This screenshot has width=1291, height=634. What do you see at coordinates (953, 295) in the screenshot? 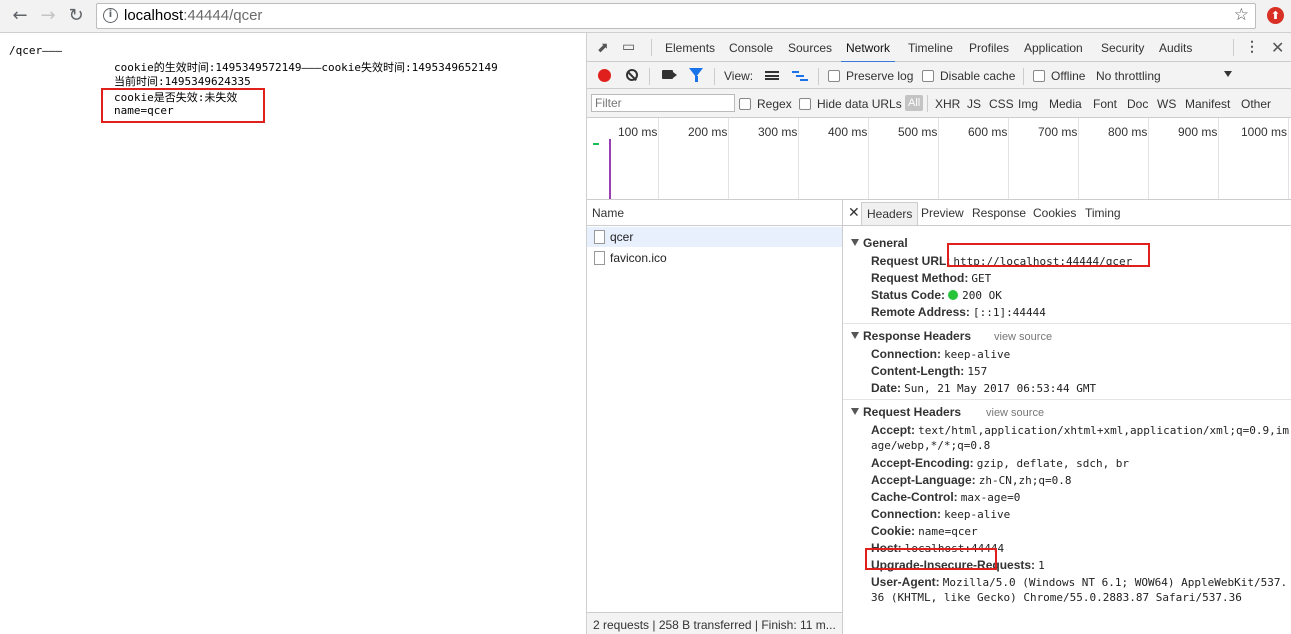
I see `status-ok-icon` at bounding box center [953, 295].